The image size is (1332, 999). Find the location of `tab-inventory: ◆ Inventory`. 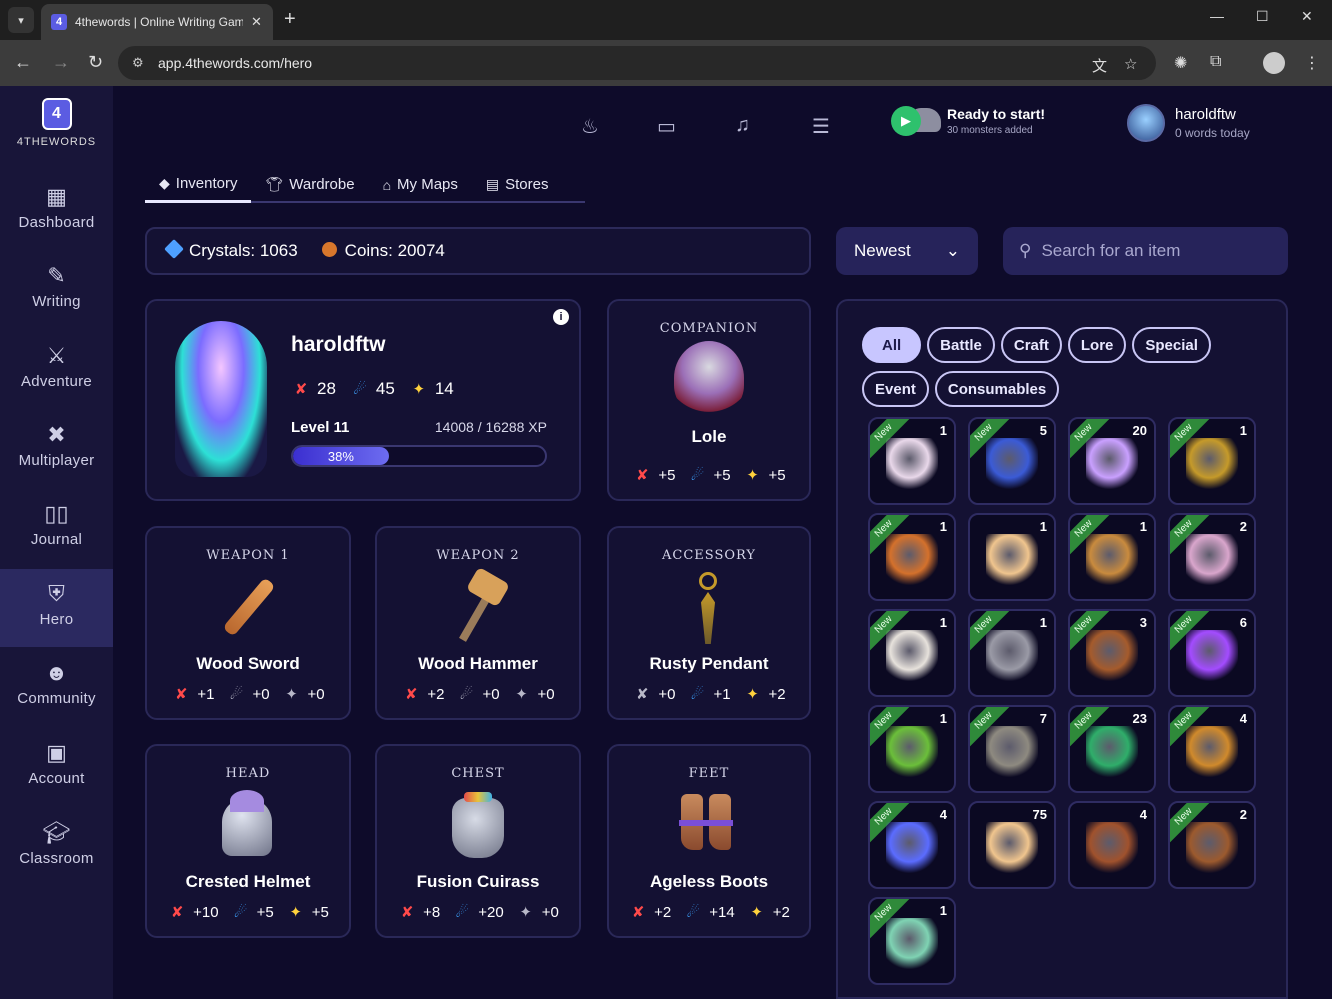

tab-inventory: ◆ Inventory is located at coordinates (198, 184).